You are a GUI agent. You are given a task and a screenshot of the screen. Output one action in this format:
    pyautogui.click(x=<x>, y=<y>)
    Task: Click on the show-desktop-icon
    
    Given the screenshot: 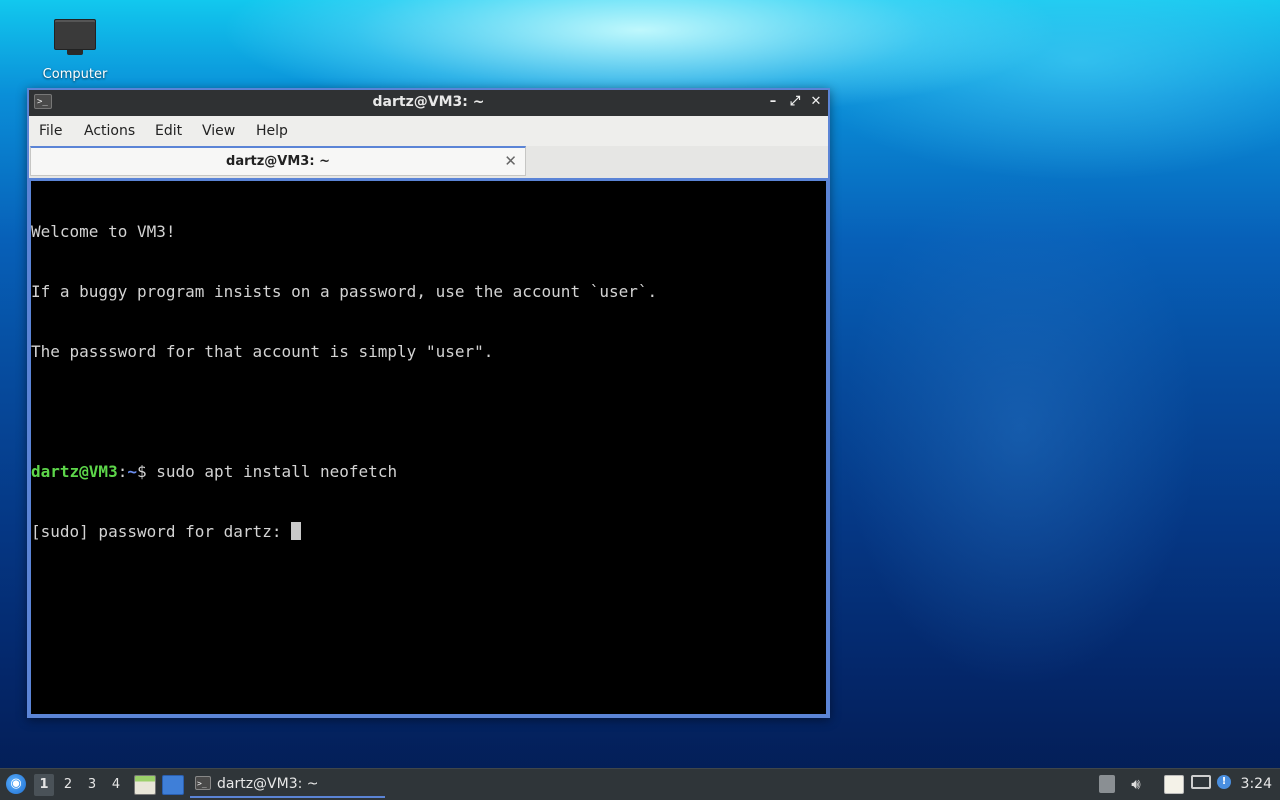 What is the action you would take?
    pyautogui.click(x=173, y=785)
    